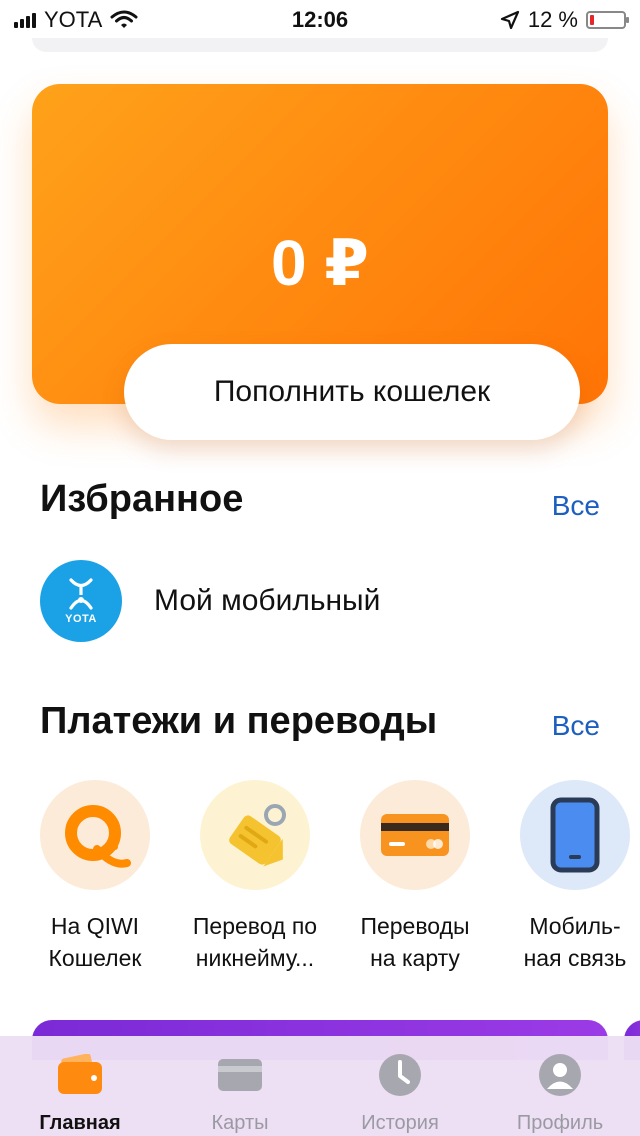 The width and height of the screenshot is (640, 1136). Describe the element at coordinates (415, 942) in the screenshot. I see `payment-tile-label: Переводы на карту` at that location.